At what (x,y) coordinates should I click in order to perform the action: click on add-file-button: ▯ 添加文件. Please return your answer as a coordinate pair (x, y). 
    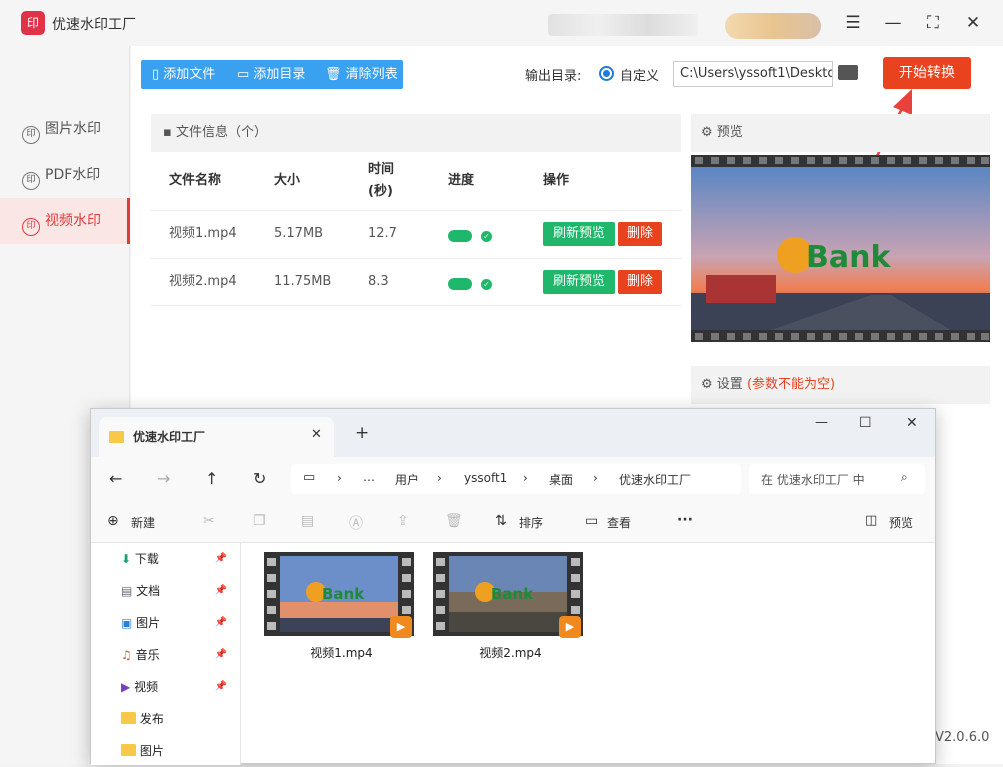
    Looking at the image, I should click on (183, 74).